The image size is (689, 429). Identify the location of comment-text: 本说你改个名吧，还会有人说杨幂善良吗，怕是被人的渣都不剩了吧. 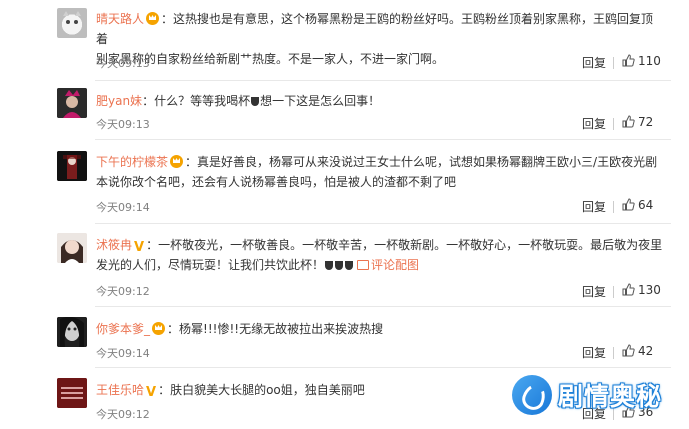
(276, 182).